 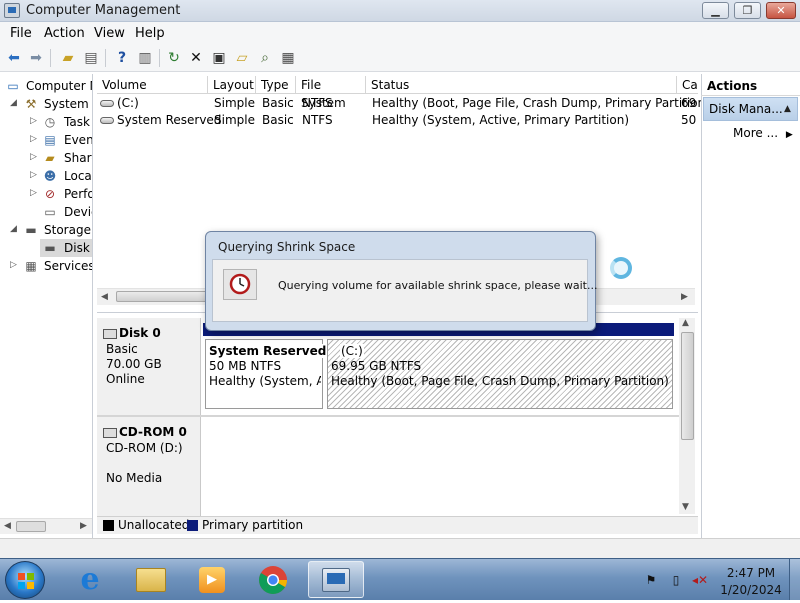 I want to click on submenu-arrow-icon: ▶, so click(x=789, y=135).